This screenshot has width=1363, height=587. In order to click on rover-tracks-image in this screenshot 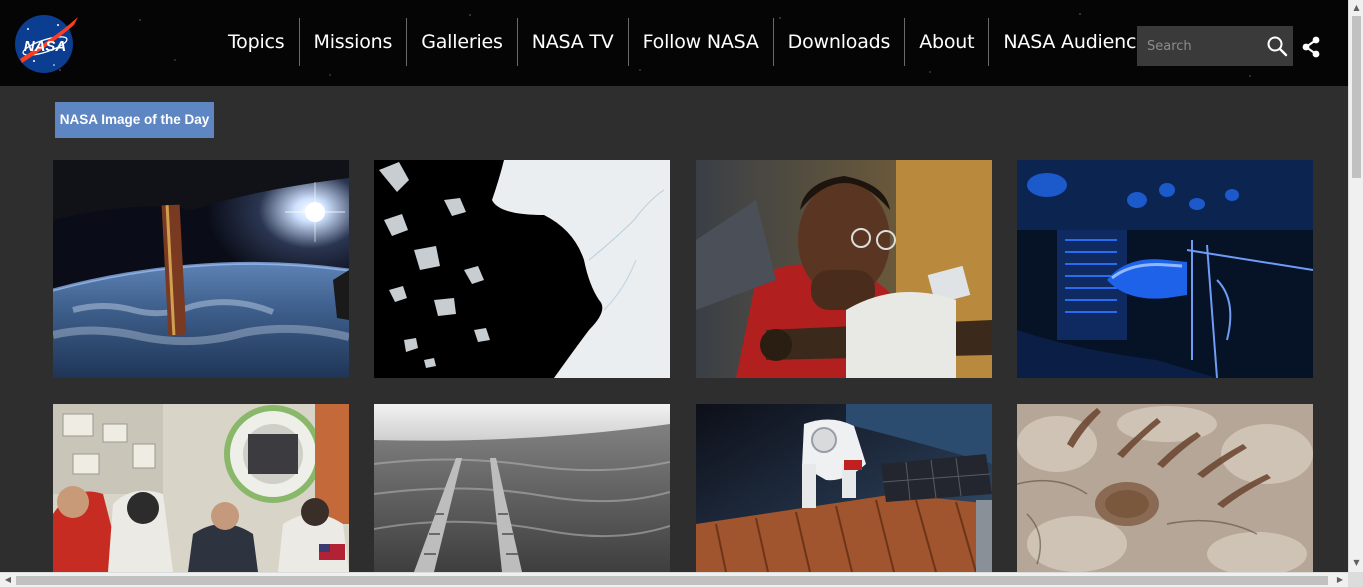, I will do `click(522, 488)`.